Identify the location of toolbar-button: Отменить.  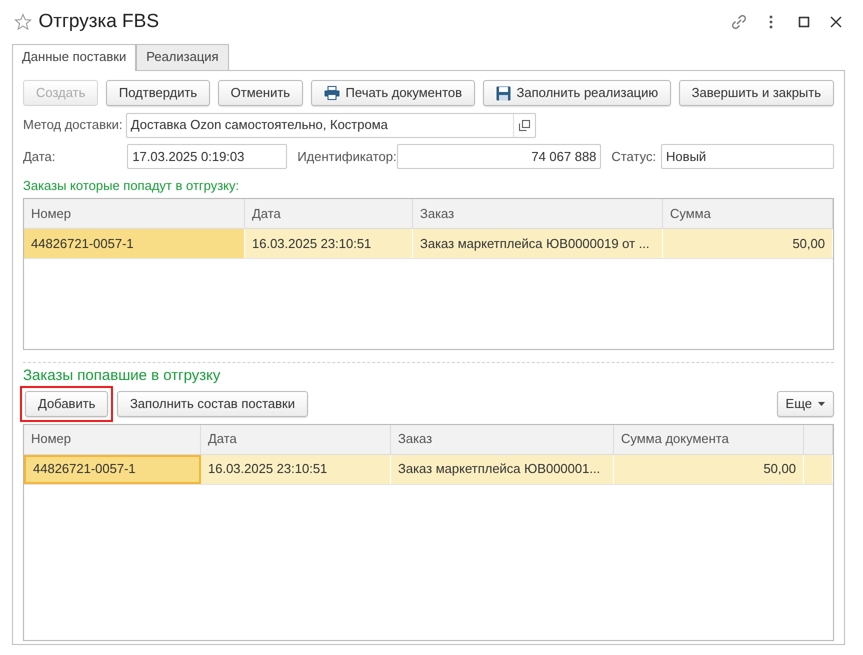
(261, 93).